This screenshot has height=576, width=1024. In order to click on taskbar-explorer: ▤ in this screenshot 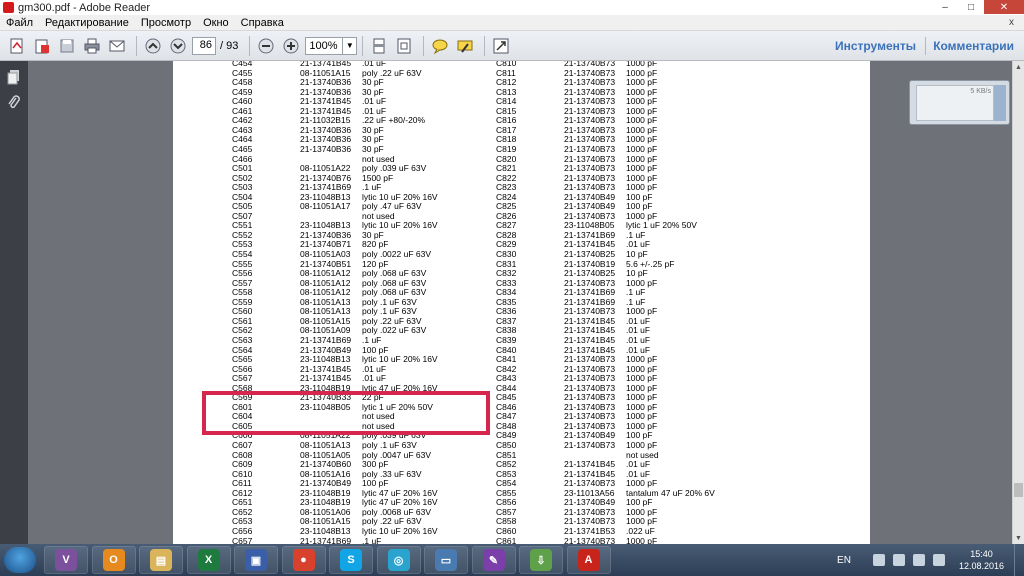, I will do `click(161, 560)`.